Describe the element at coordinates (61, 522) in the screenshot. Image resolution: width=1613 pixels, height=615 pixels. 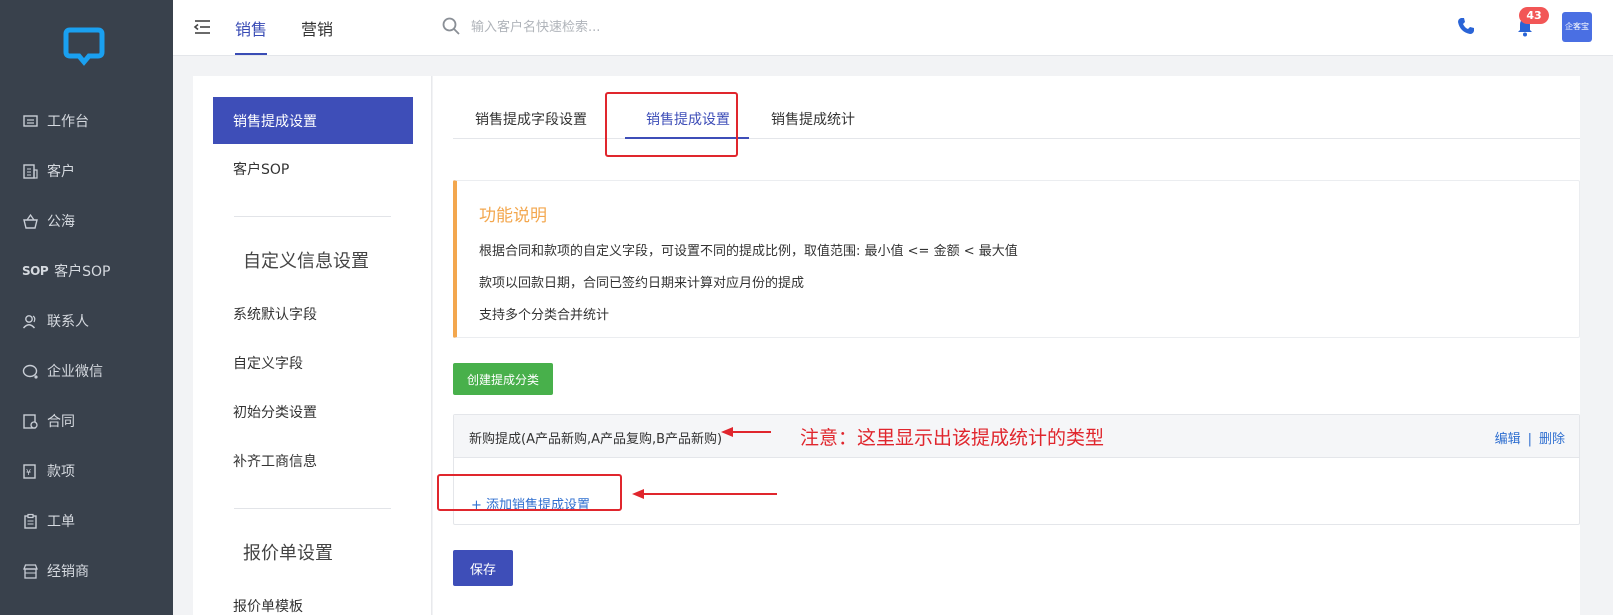
I see `nav-item-label: 工单` at that location.